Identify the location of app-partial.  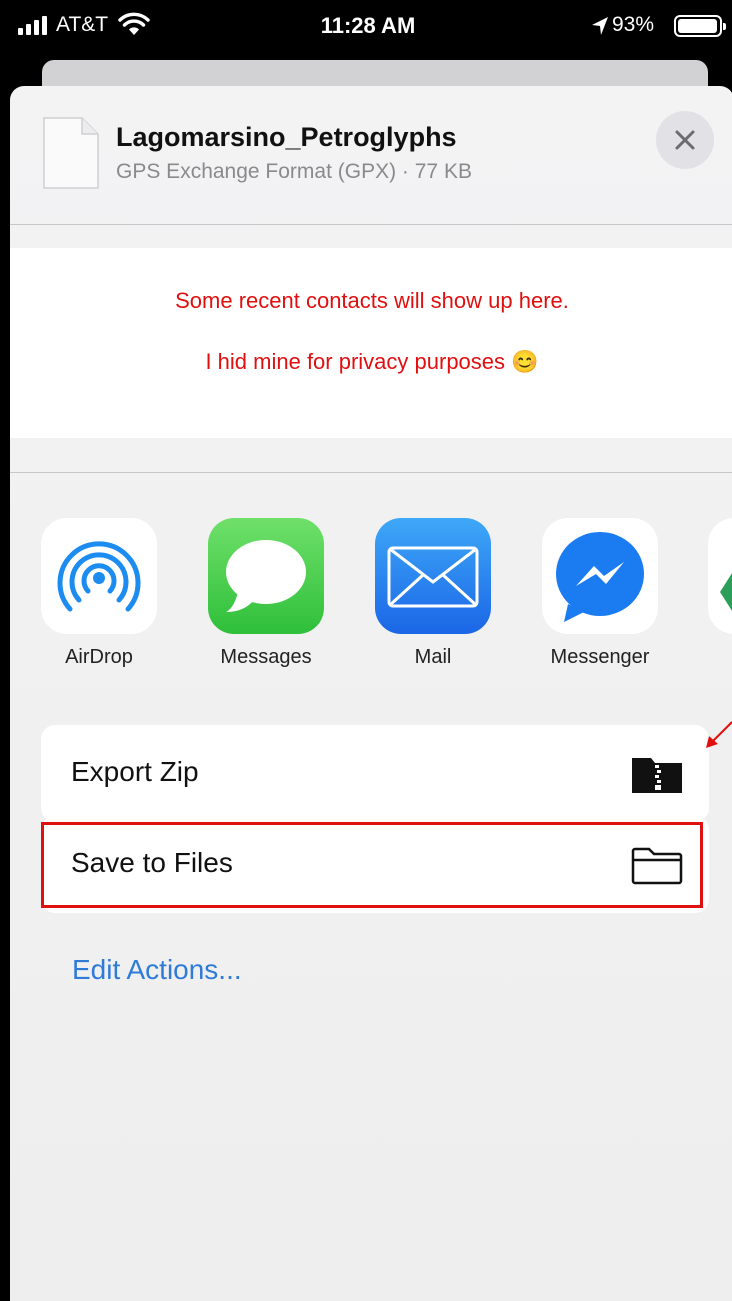
(720, 576).